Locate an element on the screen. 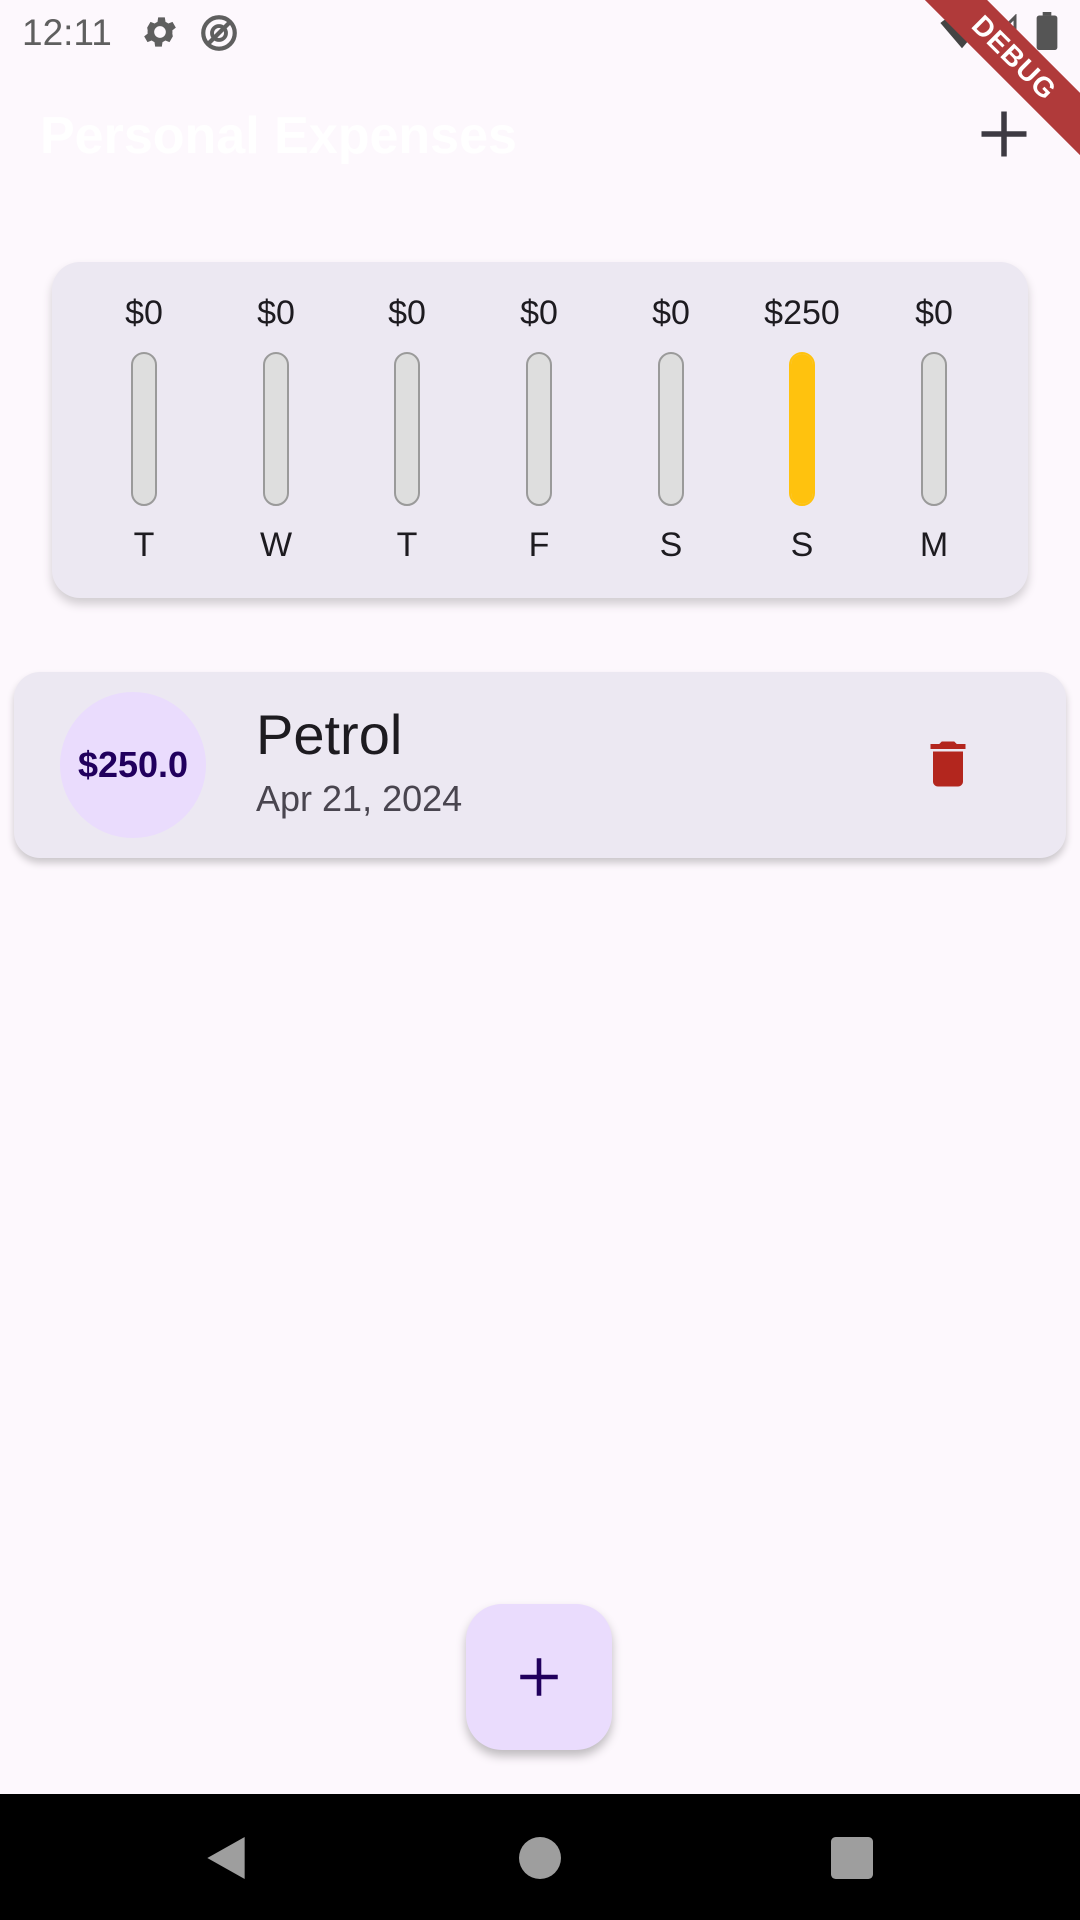  back-button is located at coordinates (226, 1858).